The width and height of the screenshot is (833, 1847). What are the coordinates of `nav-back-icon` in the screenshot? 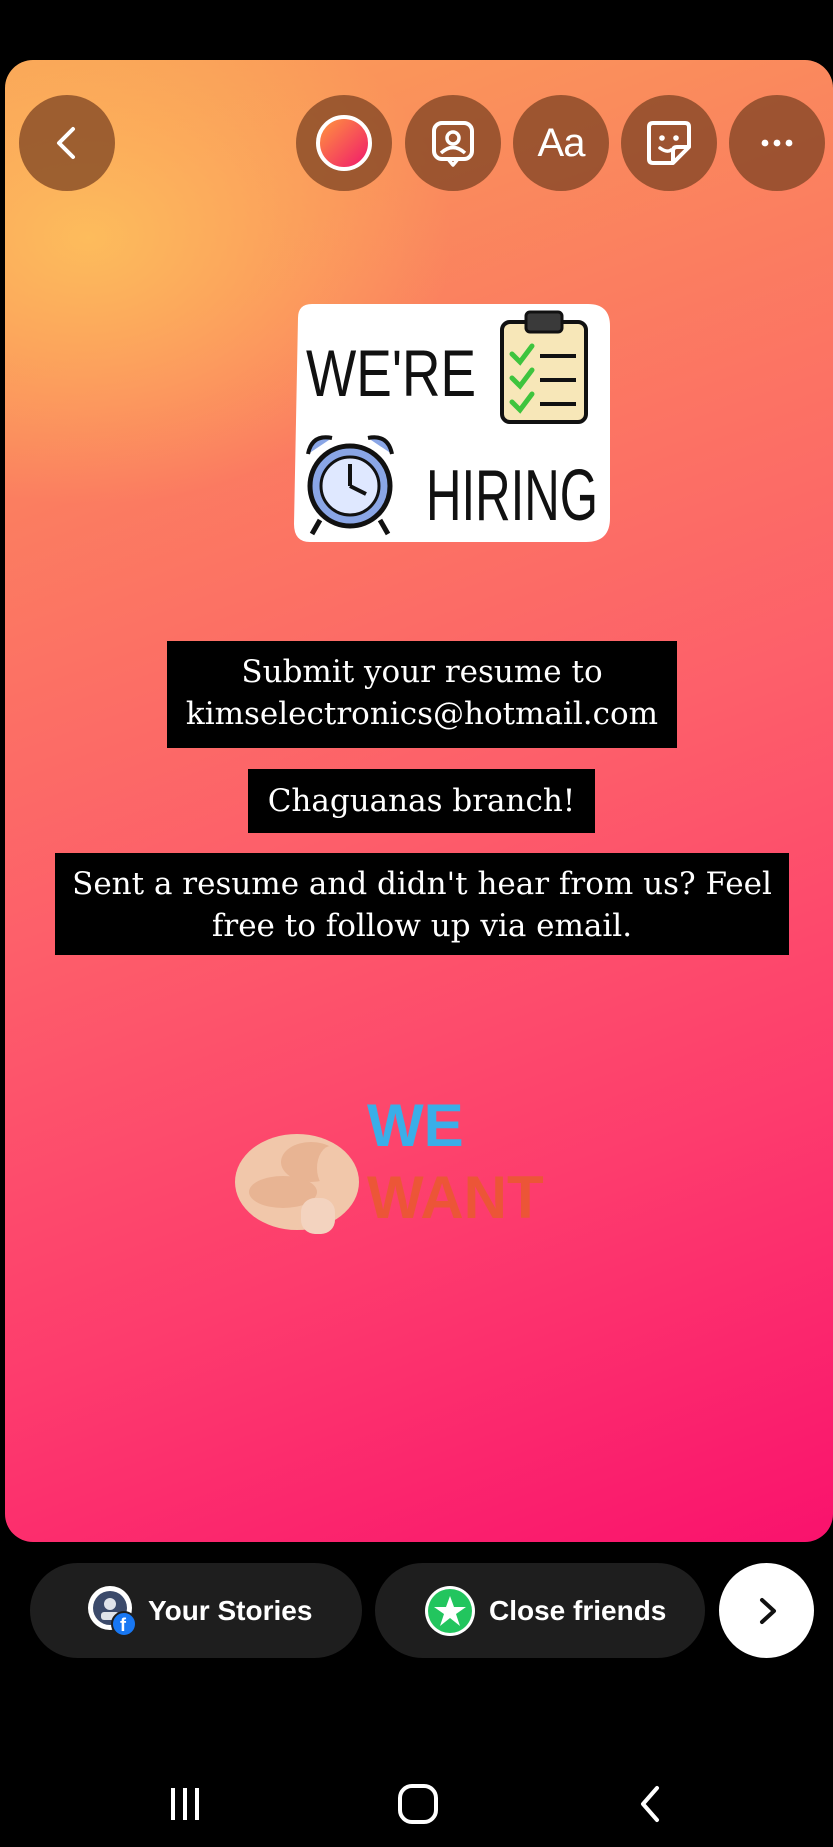 It's located at (650, 1803).